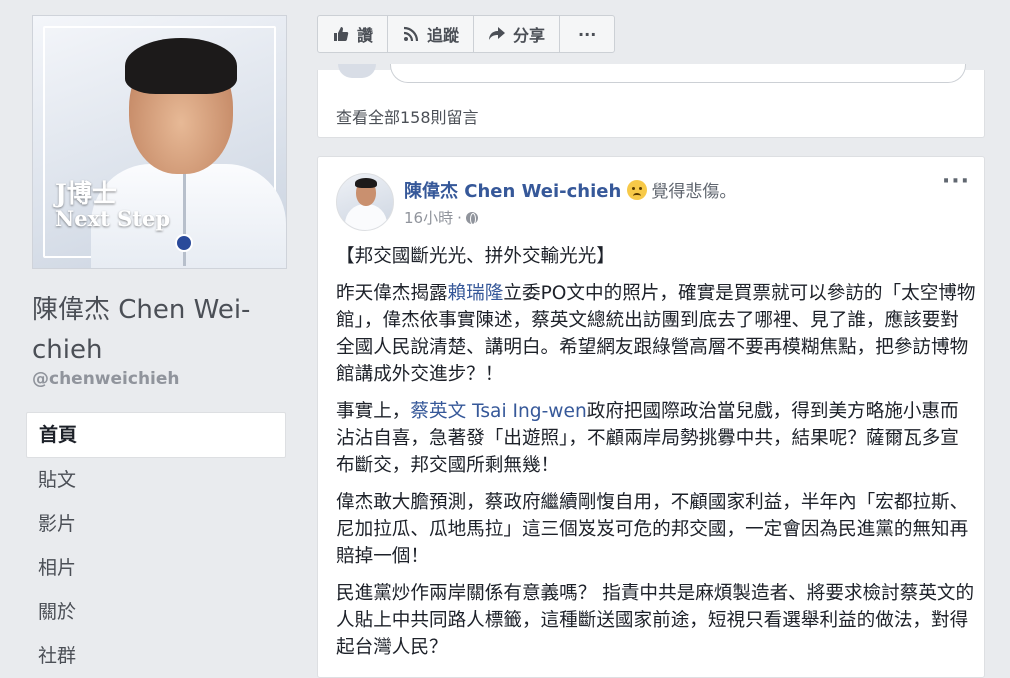 This screenshot has height=678, width=1010. What do you see at coordinates (159, 330) in the screenshot?
I see `page-title: 陳偉杰 Chen Wei-chieh` at bounding box center [159, 330].